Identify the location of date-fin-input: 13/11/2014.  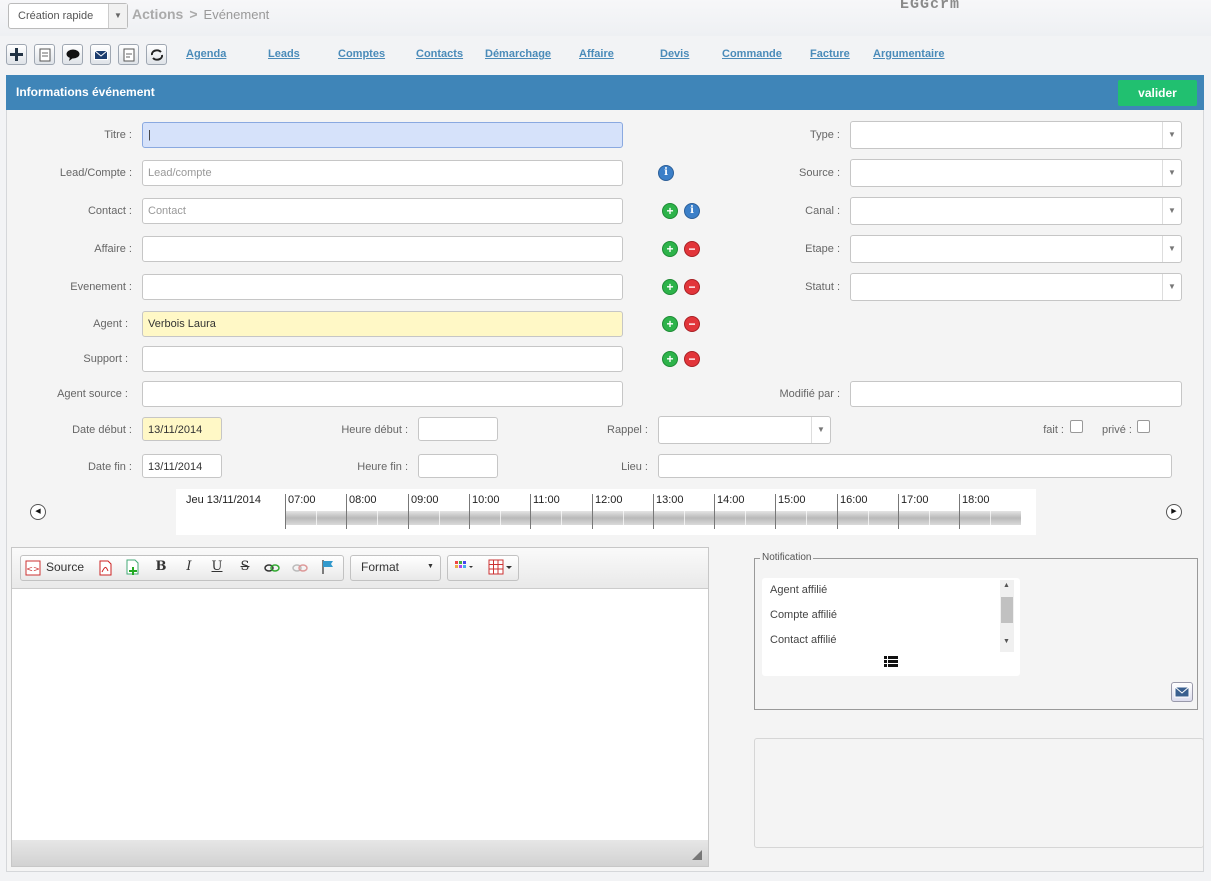
(182, 466).